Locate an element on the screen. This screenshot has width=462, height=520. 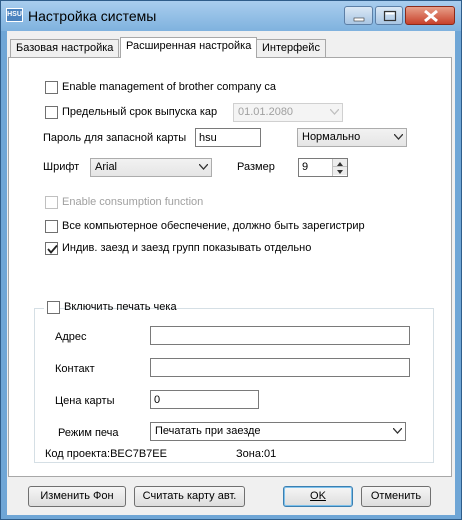
tab-basic-settings: Базовая настройка is located at coordinates (65, 48).